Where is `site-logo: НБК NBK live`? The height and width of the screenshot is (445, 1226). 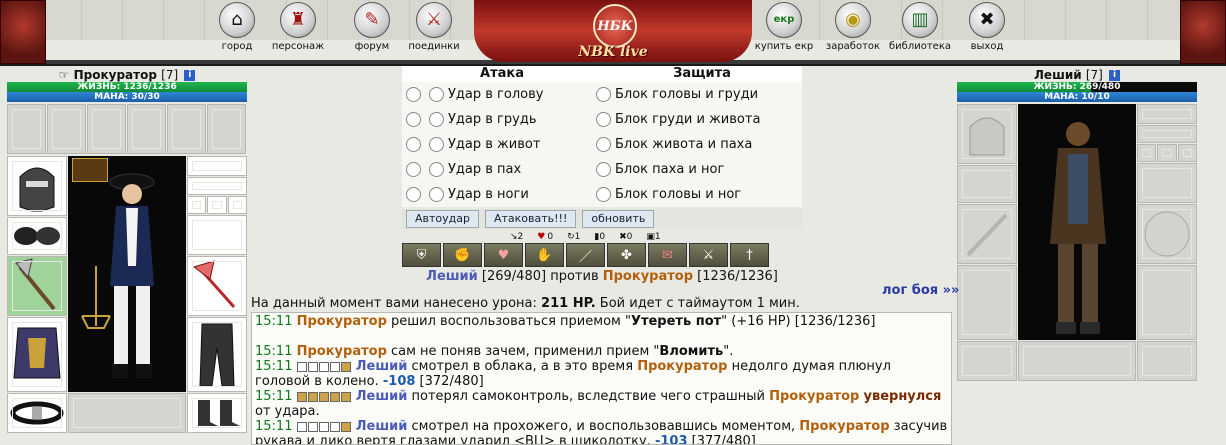 site-logo: НБК NBK live is located at coordinates (613, 31).